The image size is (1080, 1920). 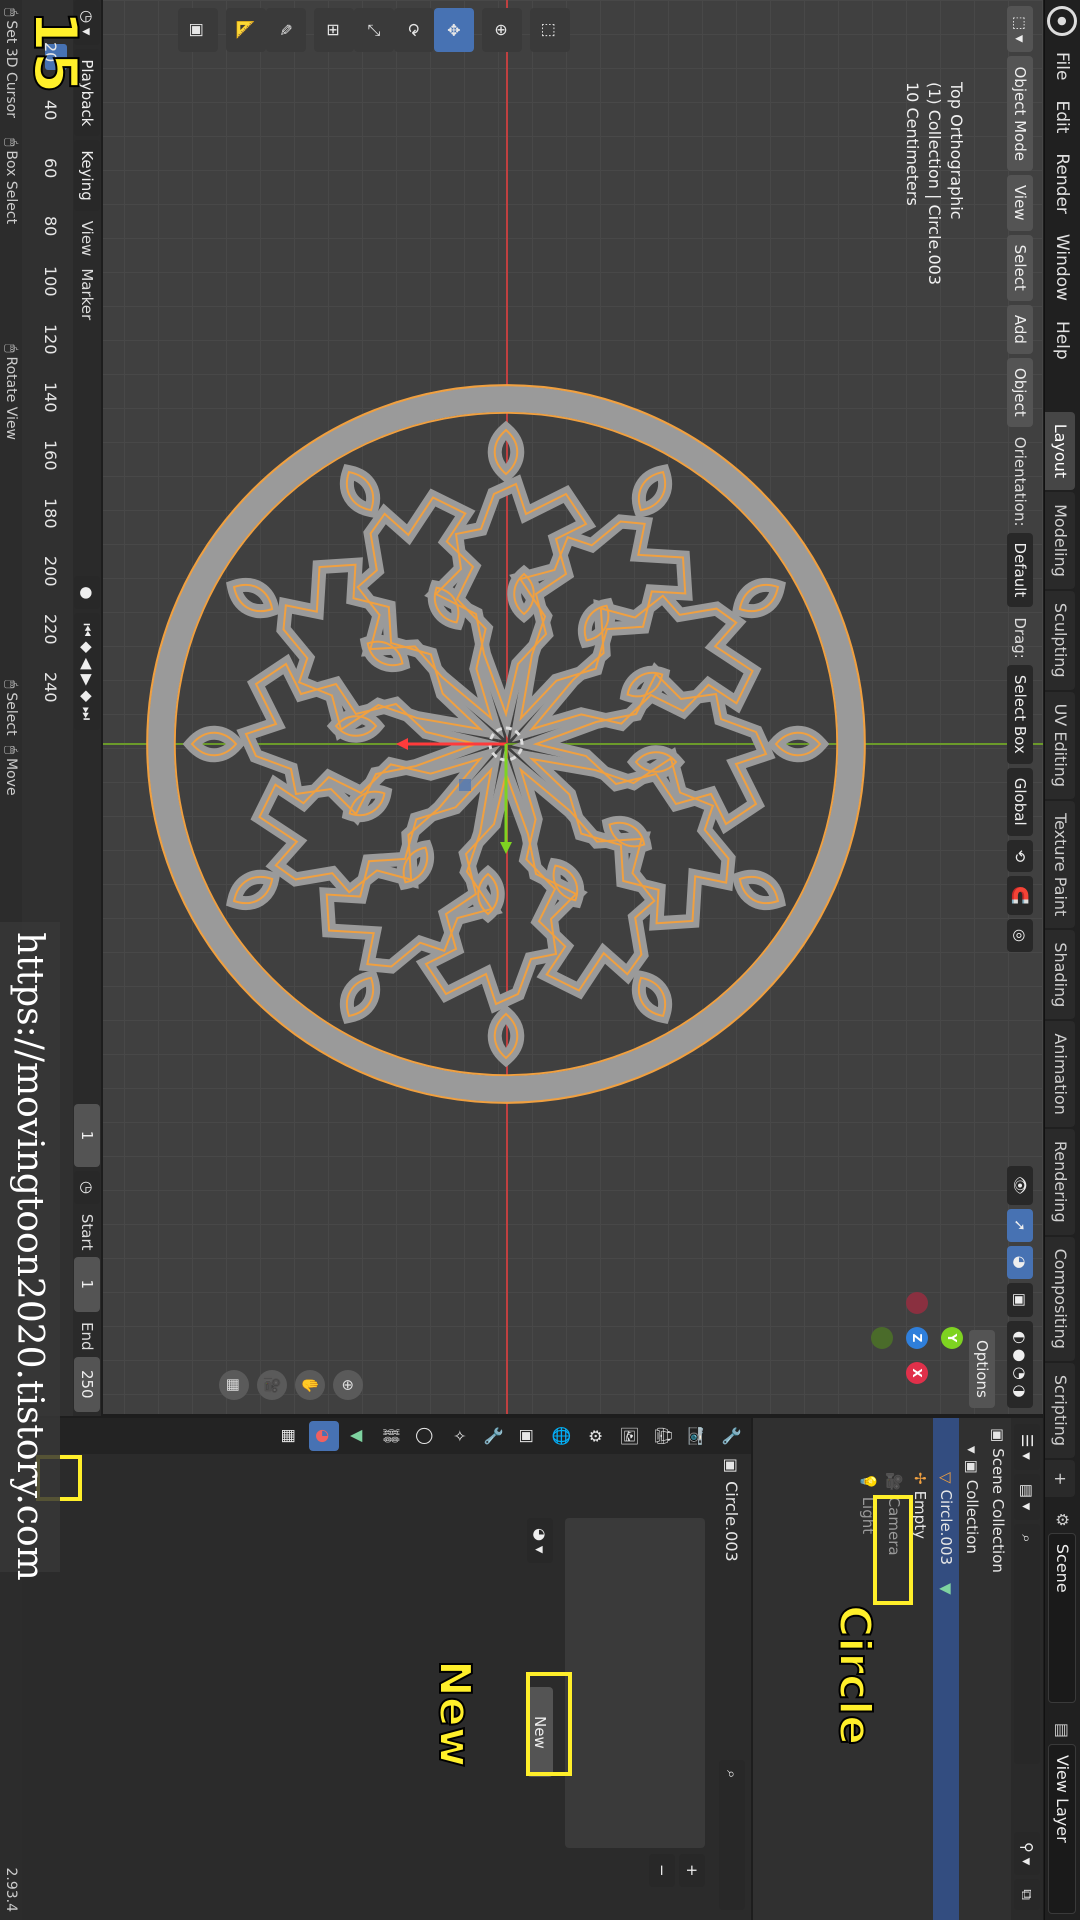 I want to click on tab-compositing: Compositing, so click(x=1060, y=1298).